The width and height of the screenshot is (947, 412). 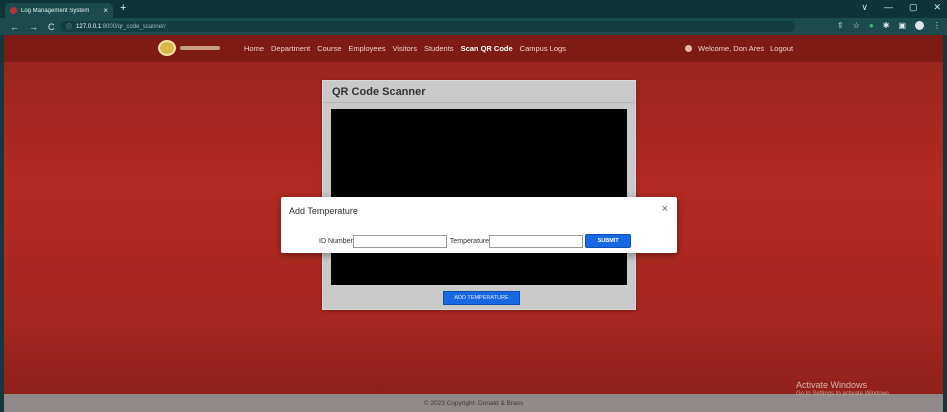 I want to click on minimize-icon: —, so click(x=888, y=7).